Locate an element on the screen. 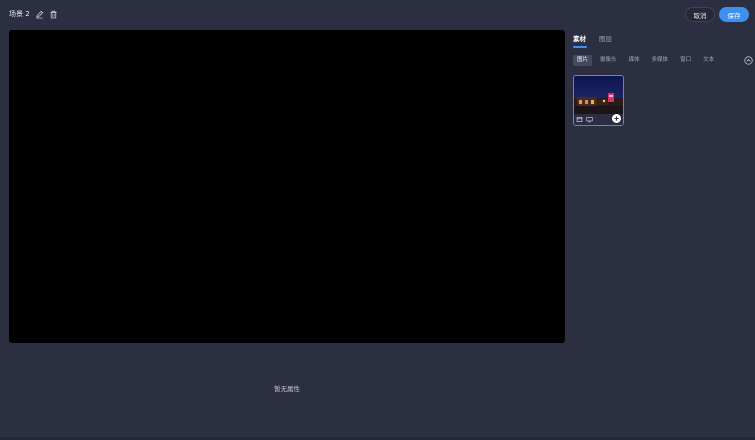  empty-properties-text: 暂无属性 is located at coordinates (287, 389).